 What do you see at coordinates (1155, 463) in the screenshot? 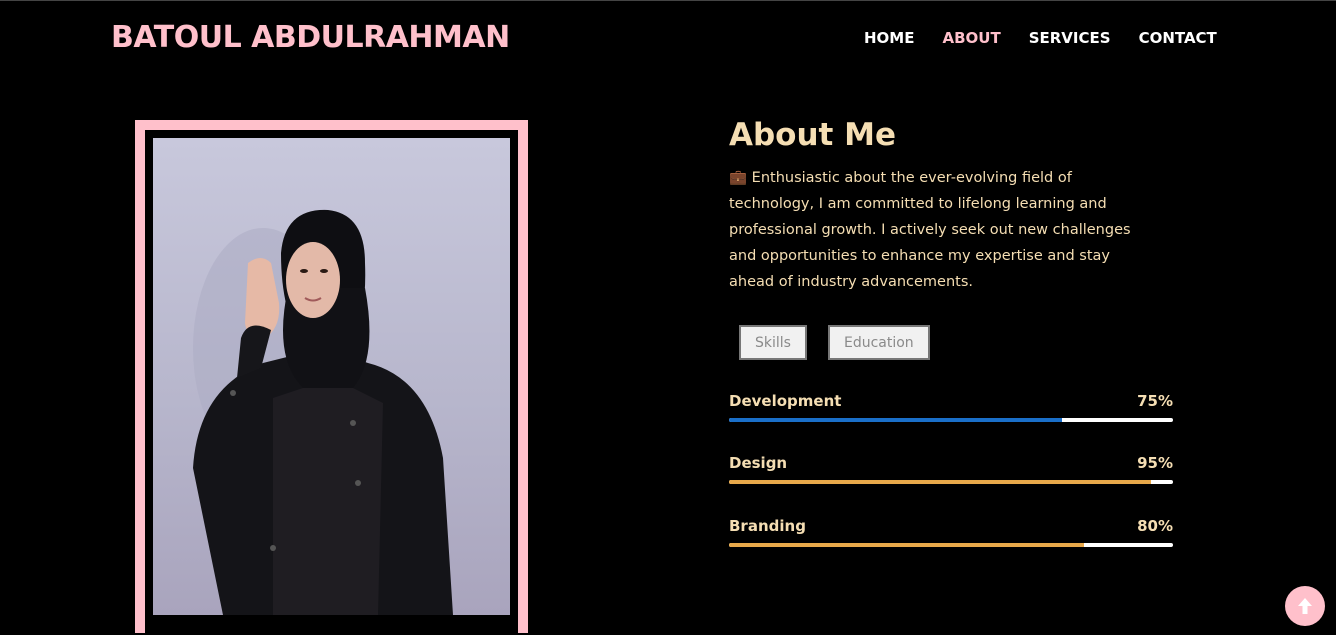
I see `skill-percent: 95%` at bounding box center [1155, 463].